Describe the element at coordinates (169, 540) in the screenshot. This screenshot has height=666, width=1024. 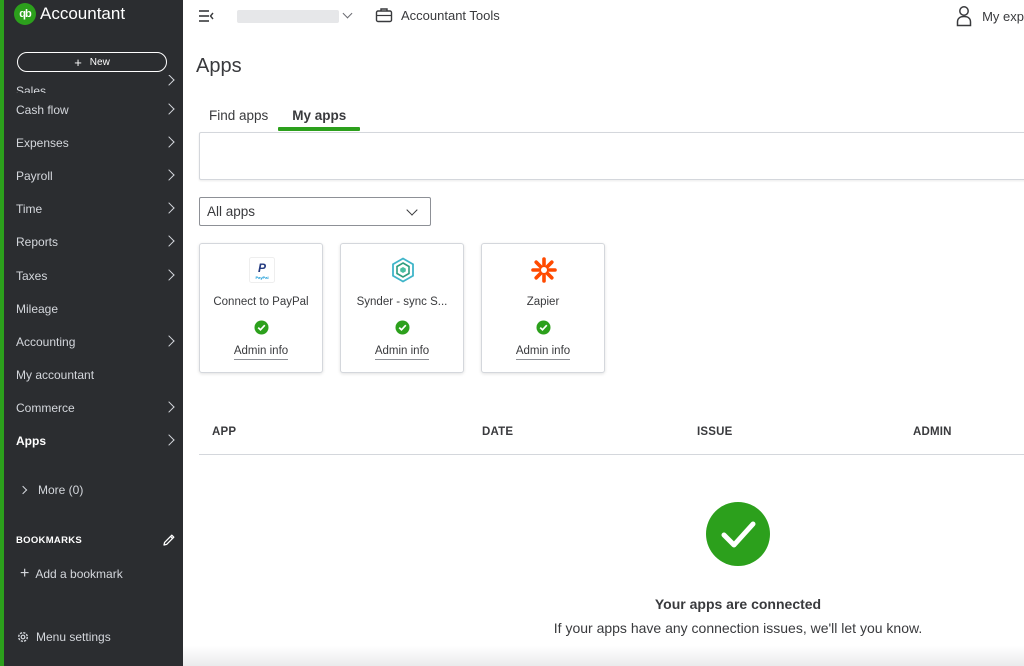
I see `pencil-icon` at that location.